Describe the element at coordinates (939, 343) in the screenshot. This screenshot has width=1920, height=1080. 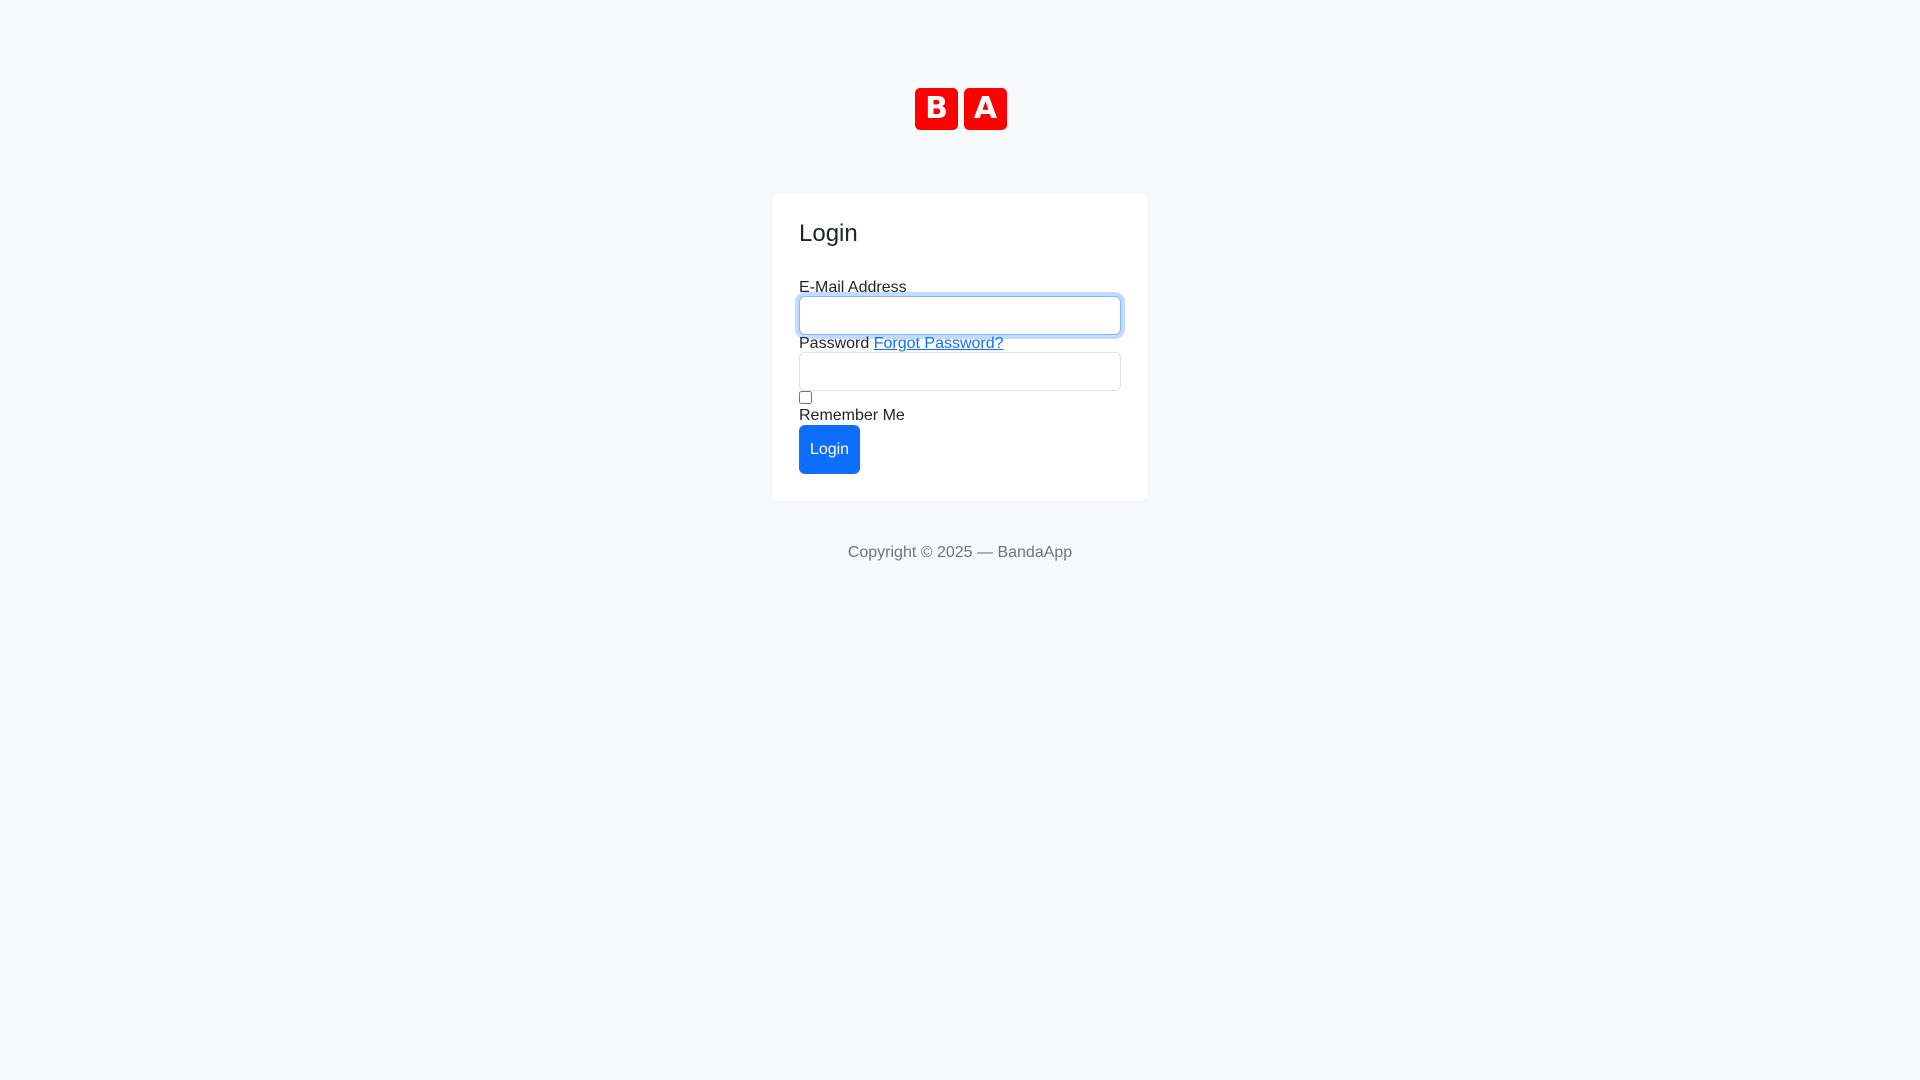
I see `forgot-password-link: Forgot Password?` at that location.